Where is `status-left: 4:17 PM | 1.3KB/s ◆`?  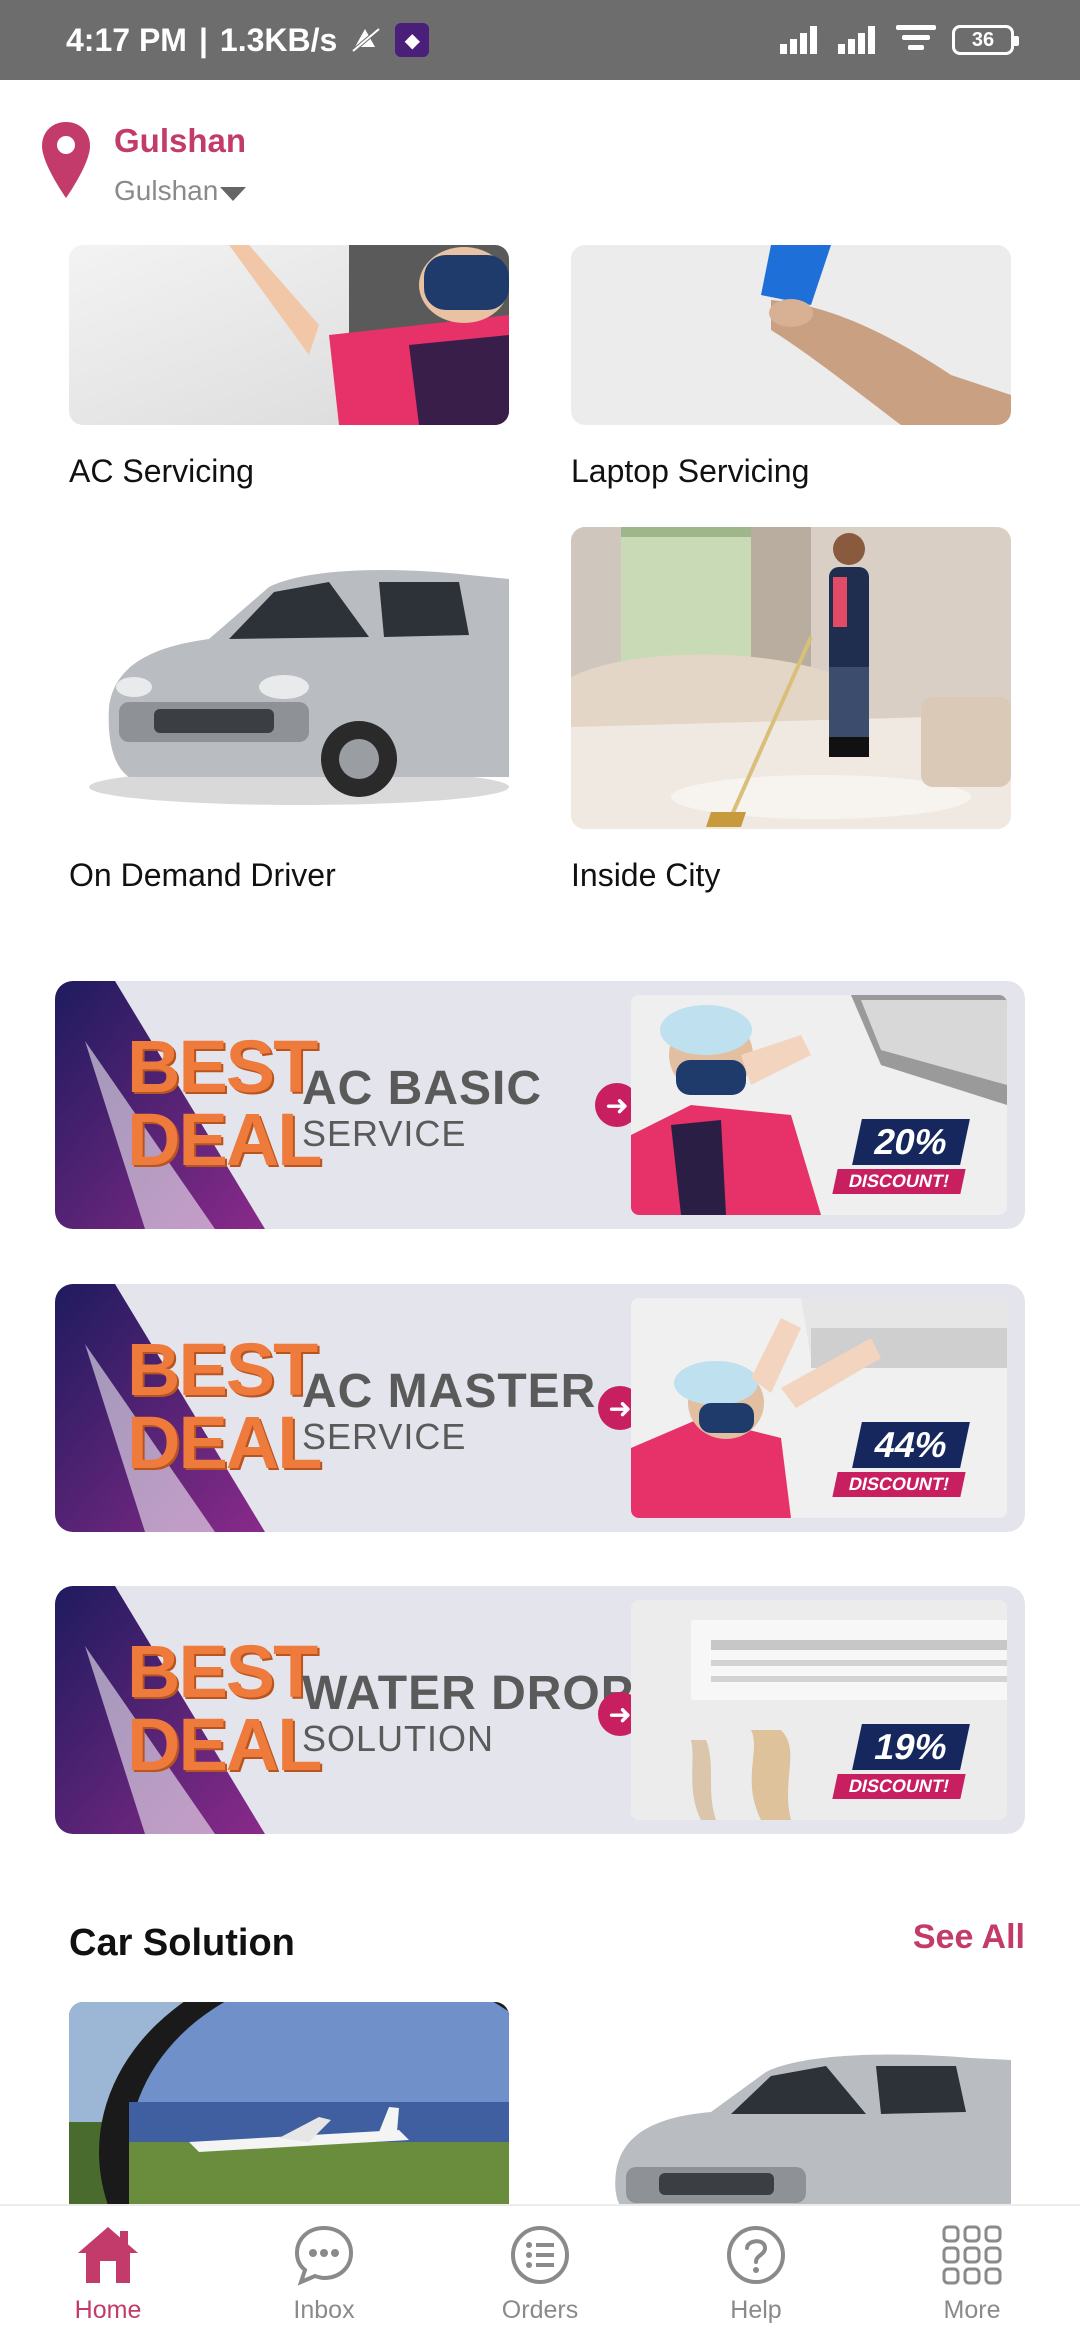
status-left: 4:17 PM | 1.3KB/s ◆ is located at coordinates (248, 40).